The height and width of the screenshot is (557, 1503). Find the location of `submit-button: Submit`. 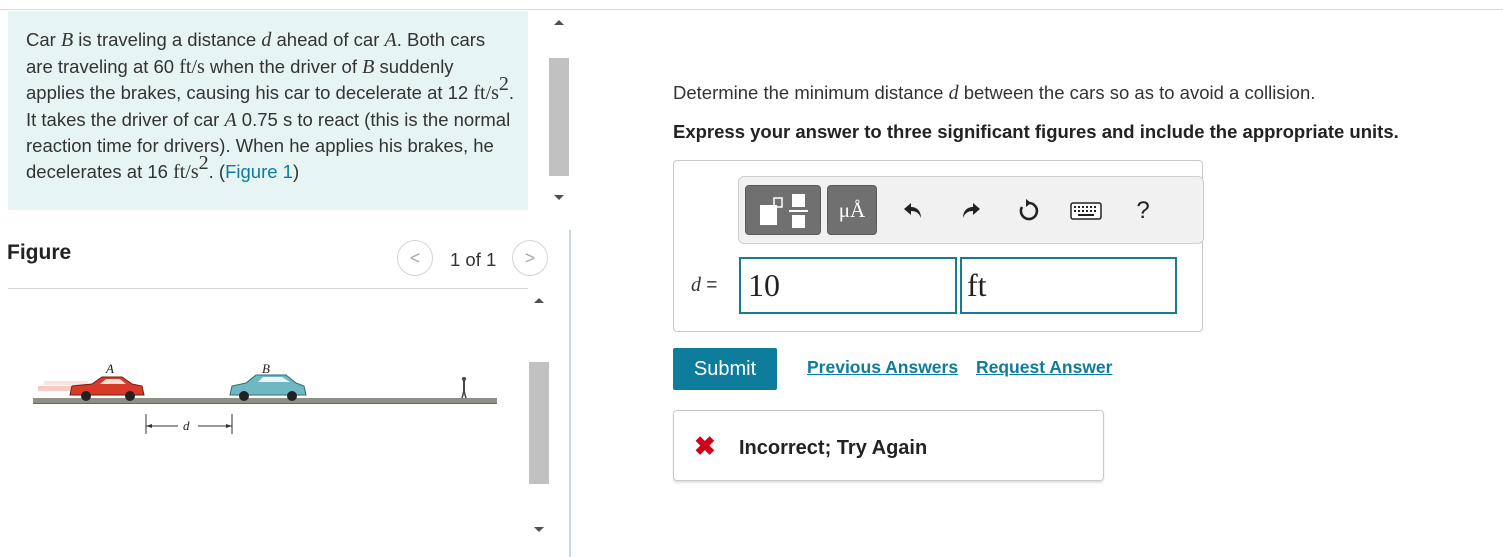

submit-button: Submit is located at coordinates (725, 369).